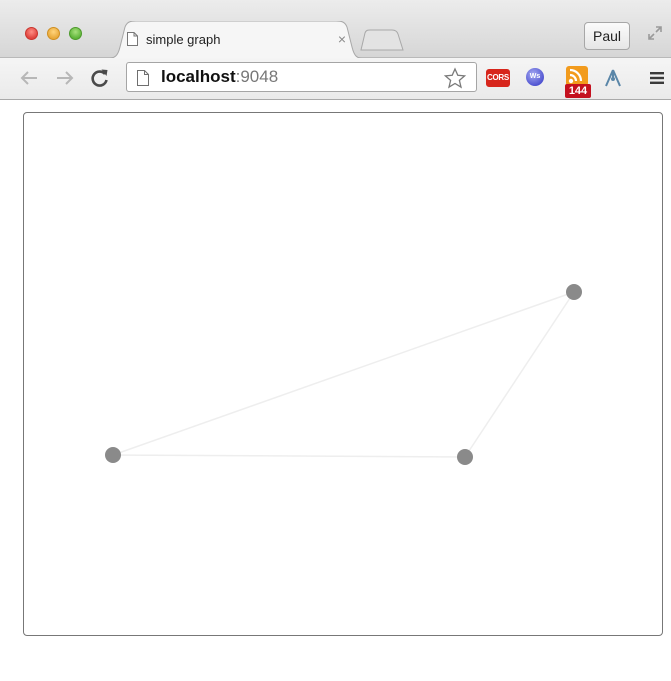  I want to click on graph-node-a, so click(113, 455).